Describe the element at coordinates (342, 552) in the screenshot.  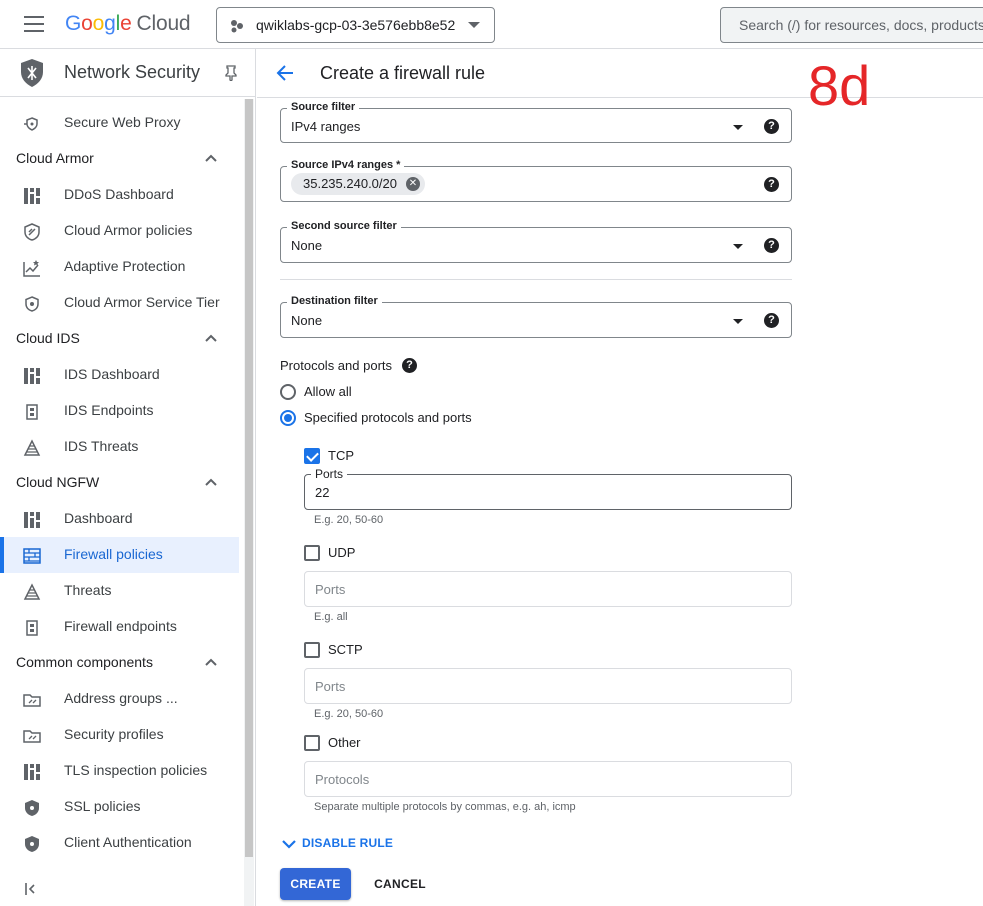
I see `udp-label: UDP` at that location.